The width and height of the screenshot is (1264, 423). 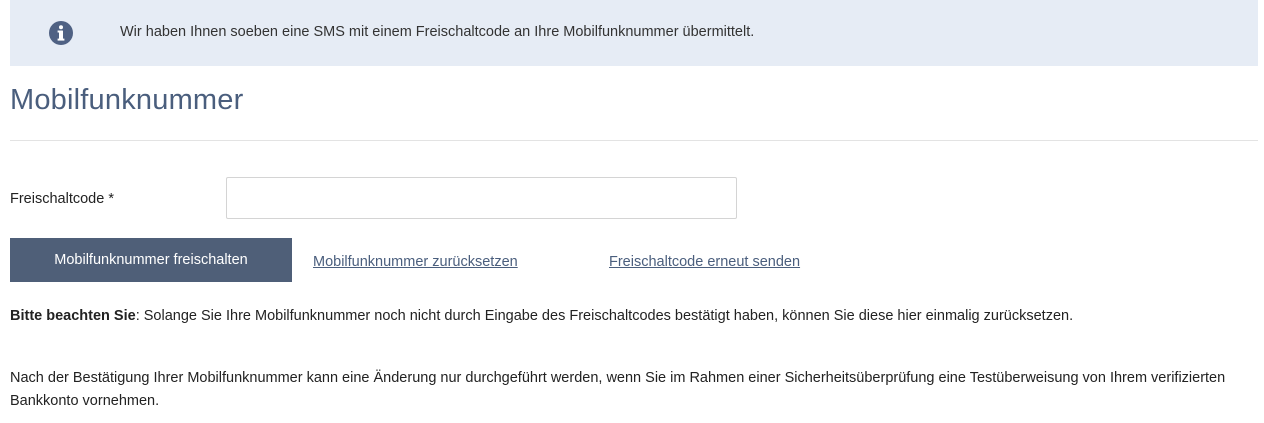 What do you see at coordinates (634, 140) in the screenshot?
I see `title-divider` at bounding box center [634, 140].